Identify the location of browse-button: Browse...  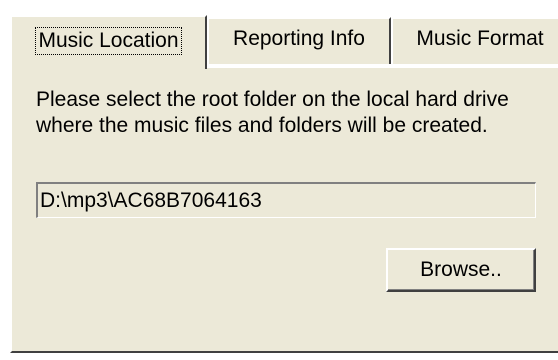
(461, 270).